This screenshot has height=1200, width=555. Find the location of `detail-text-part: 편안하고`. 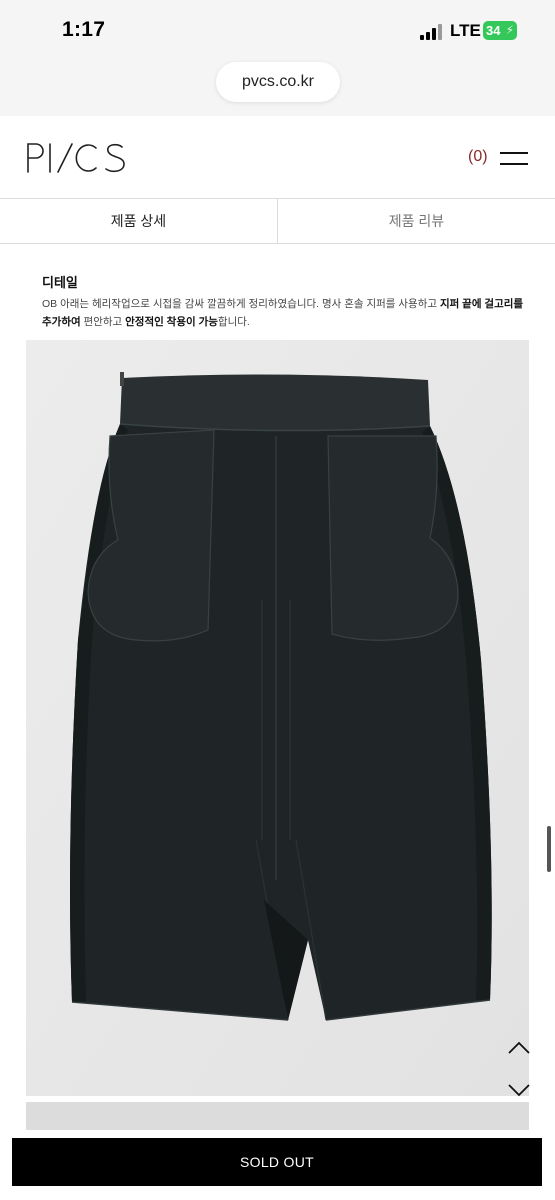

detail-text-part: 편안하고 is located at coordinates (103, 322).